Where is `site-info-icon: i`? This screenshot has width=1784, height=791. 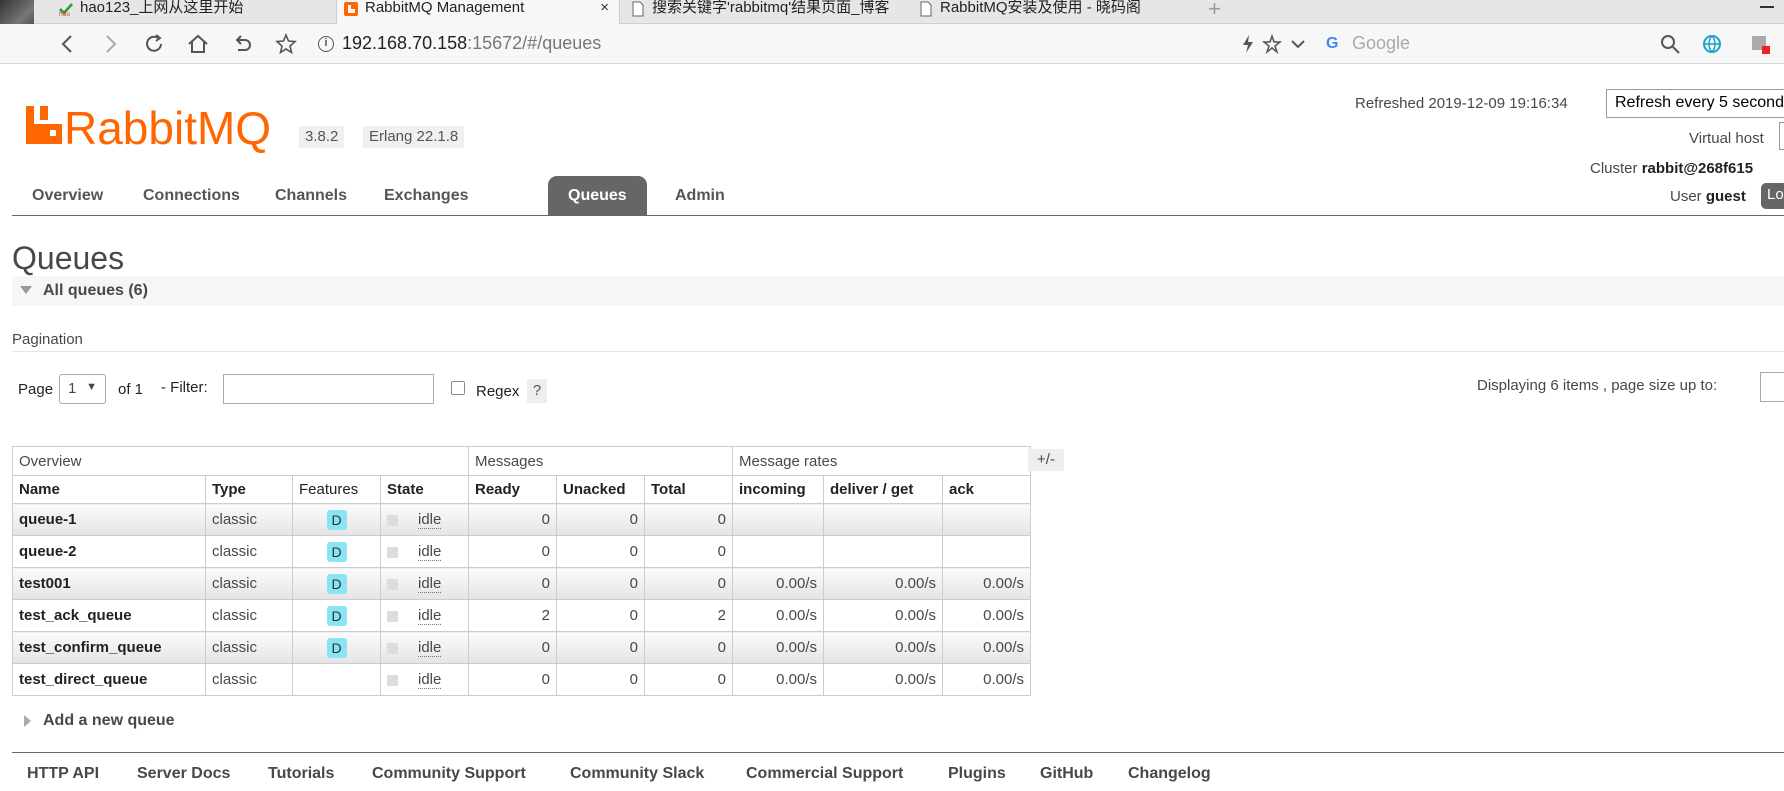 site-info-icon: i is located at coordinates (326, 44).